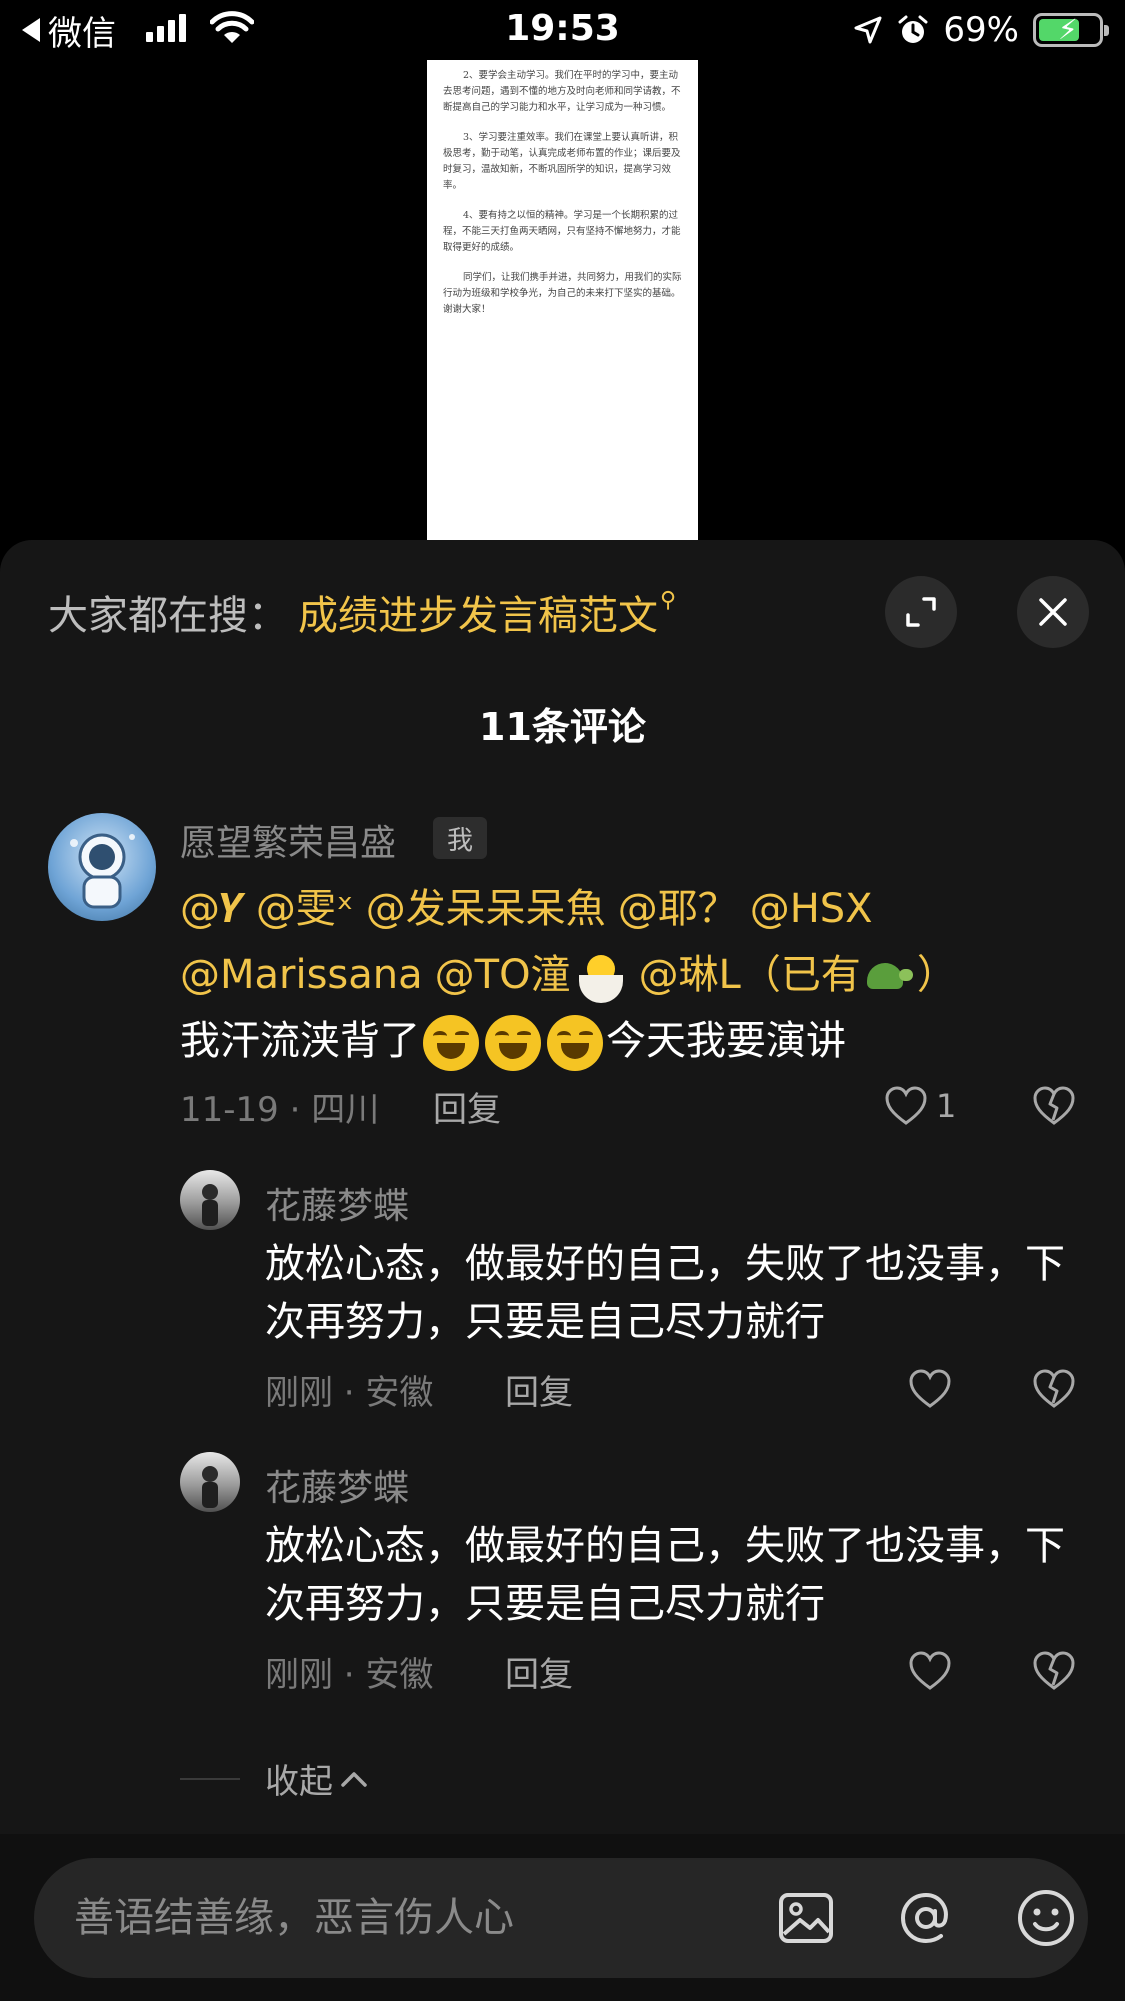  What do you see at coordinates (301, 975) in the screenshot?
I see `mention-link: @Marissana` at bounding box center [301, 975].